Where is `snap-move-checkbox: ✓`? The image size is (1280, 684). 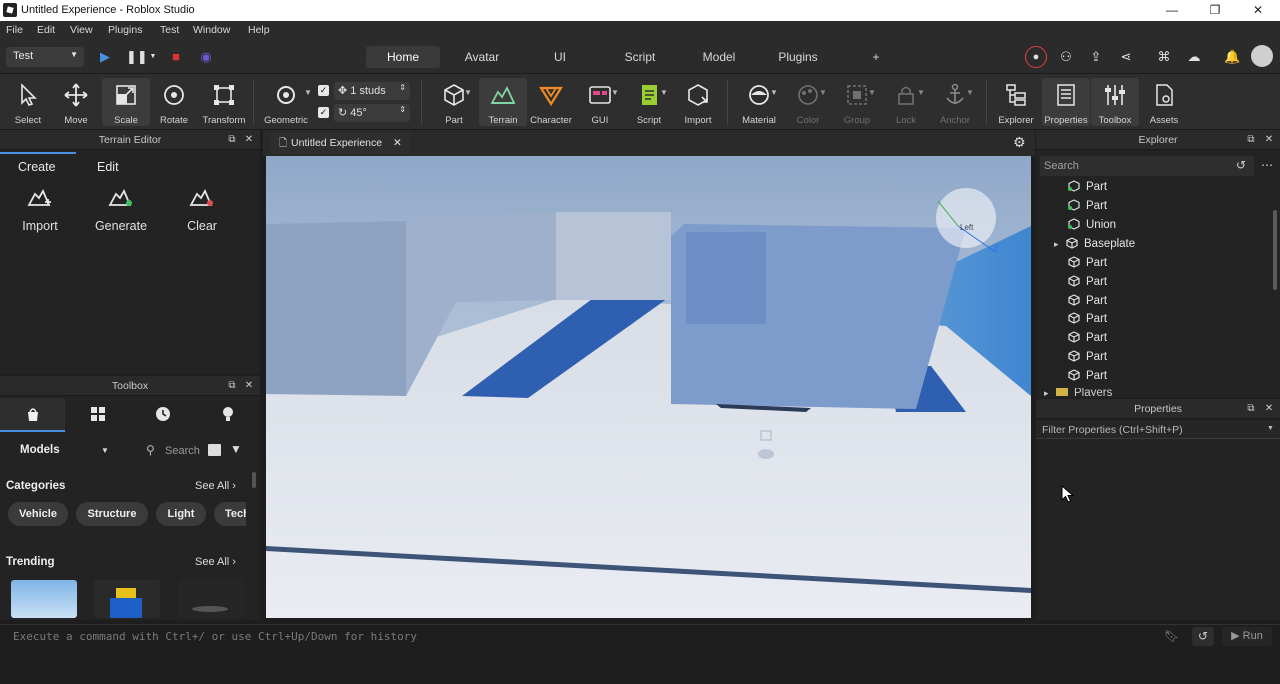 snap-move-checkbox: ✓ is located at coordinates (323, 90).